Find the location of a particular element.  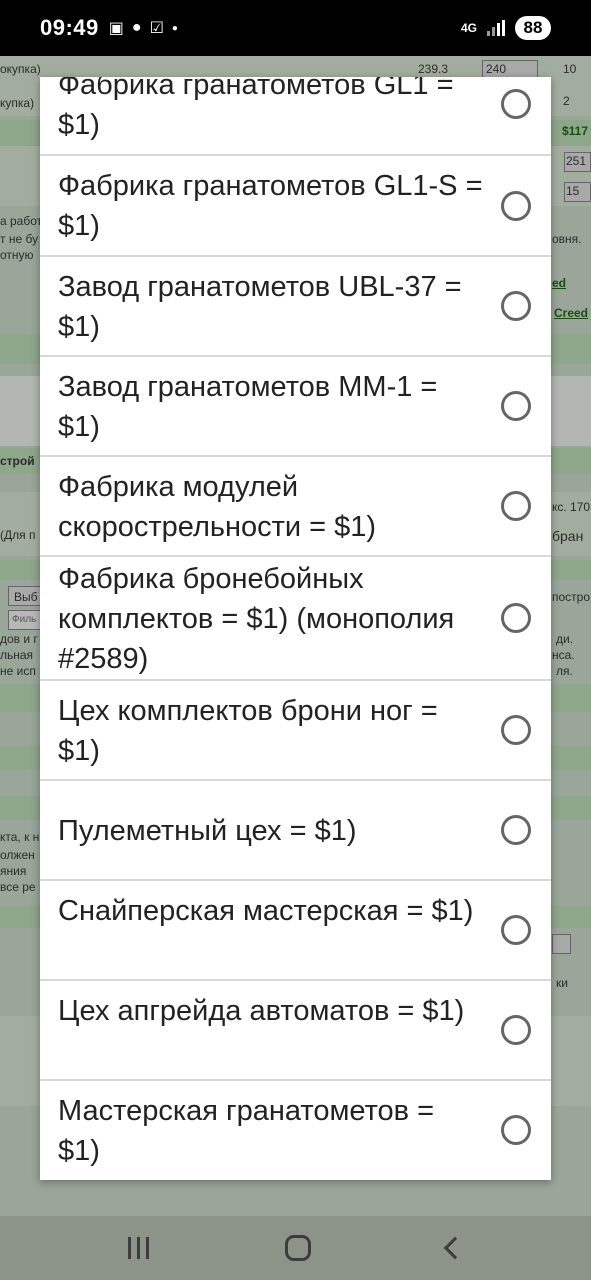

option-label: Фабрика гранатометов GL1-S = $1) is located at coordinates (270, 206).